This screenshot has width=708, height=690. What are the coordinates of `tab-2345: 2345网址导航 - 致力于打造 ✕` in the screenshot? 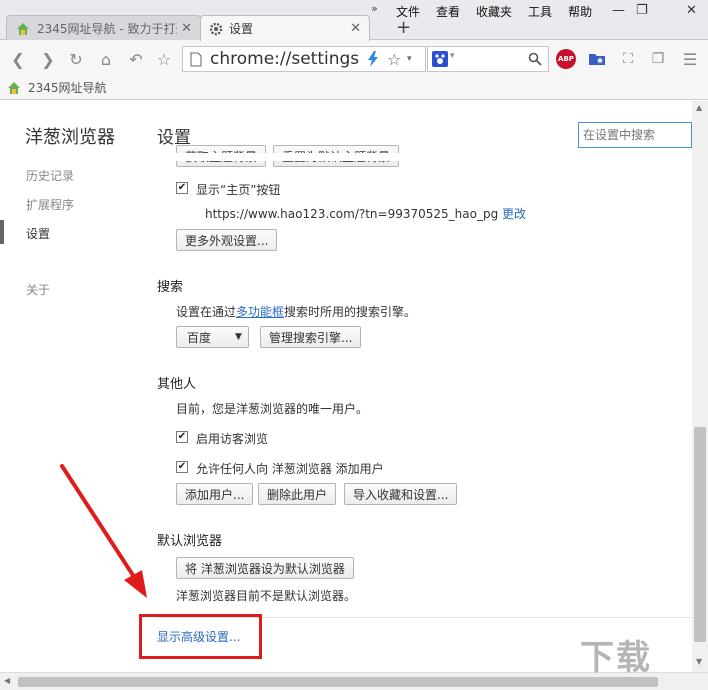 It's located at (103, 28).